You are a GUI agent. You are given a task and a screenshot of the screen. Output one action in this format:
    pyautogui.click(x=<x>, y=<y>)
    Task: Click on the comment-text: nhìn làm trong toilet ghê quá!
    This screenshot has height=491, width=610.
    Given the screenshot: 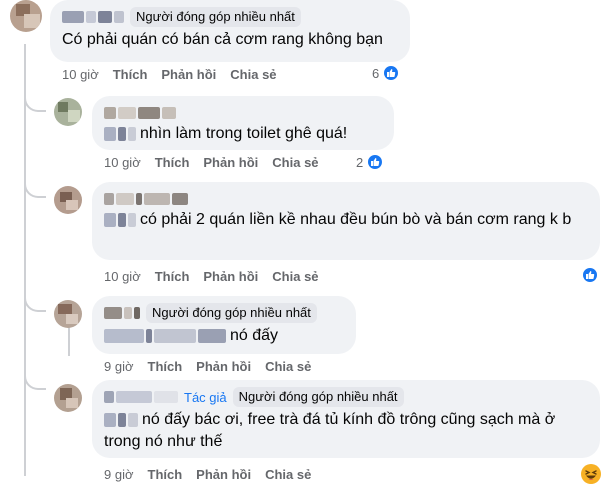 What is the action you would take?
    pyautogui.click(x=244, y=133)
    